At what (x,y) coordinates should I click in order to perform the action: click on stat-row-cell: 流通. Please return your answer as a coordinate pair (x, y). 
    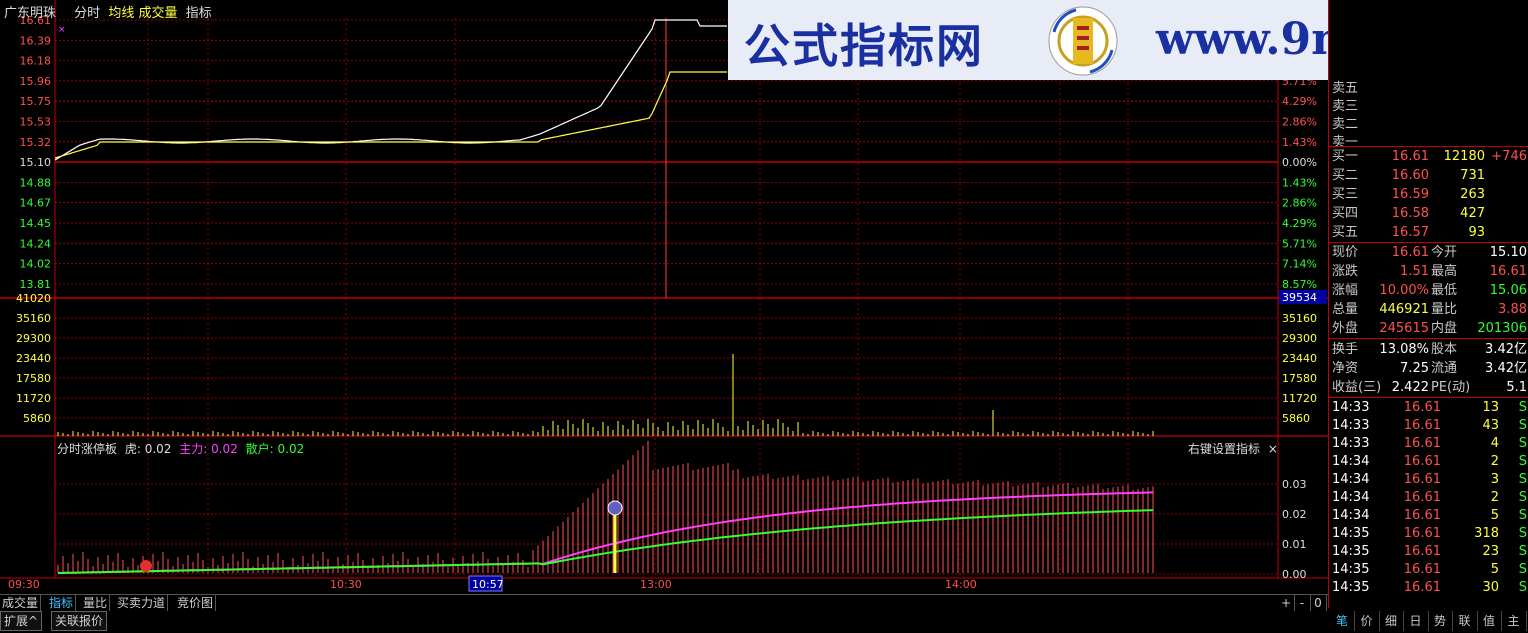
    Looking at the image, I should click on (1444, 368).